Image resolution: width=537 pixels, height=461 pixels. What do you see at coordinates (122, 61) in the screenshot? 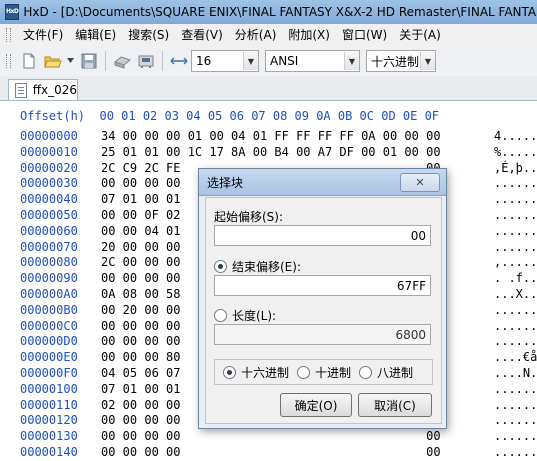
I see `disk-editor-icon` at bounding box center [122, 61].